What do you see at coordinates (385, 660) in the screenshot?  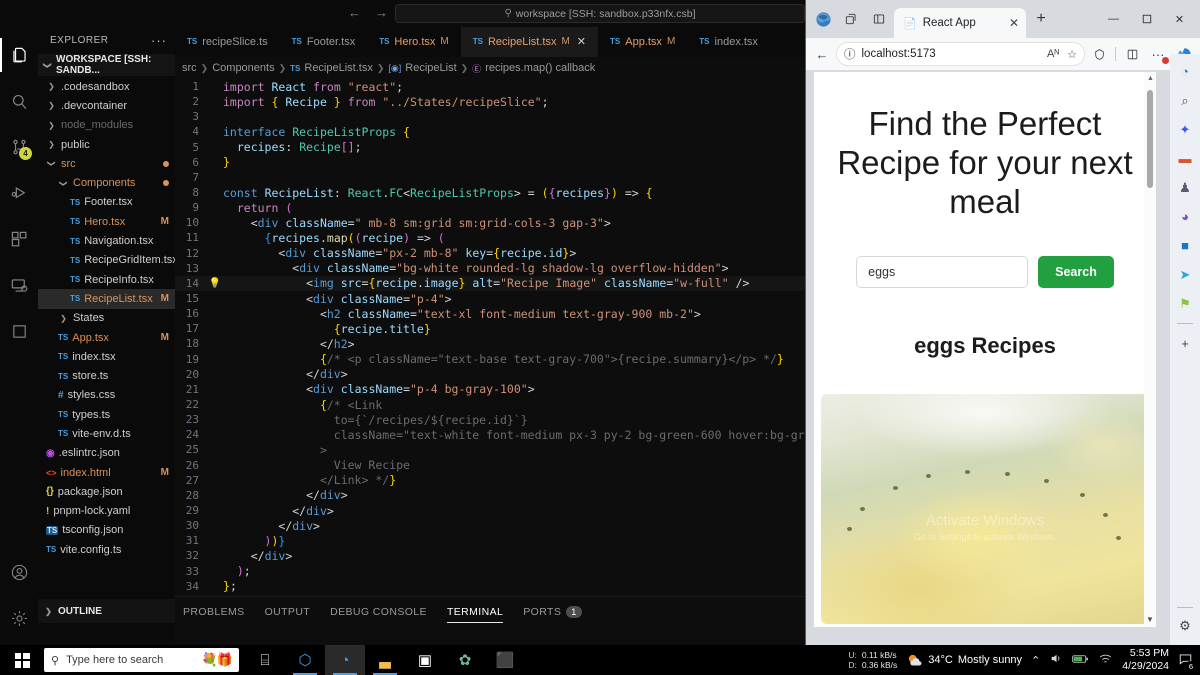 I see `taskbar-app-file-explorer: ▃` at bounding box center [385, 660].